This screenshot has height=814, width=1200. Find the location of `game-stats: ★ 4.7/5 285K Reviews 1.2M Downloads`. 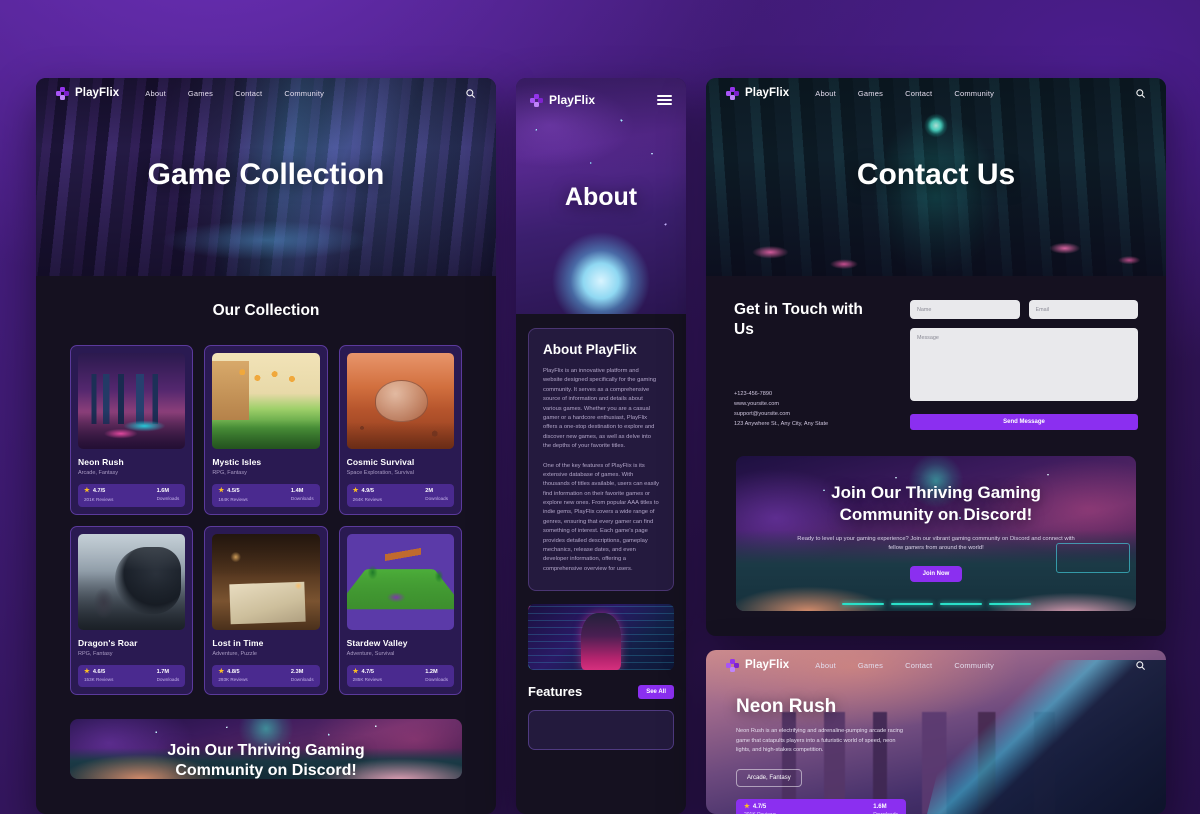

game-stats: ★ 4.7/5 285K Reviews 1.2M Downloads is located at coordinates (400, 675).